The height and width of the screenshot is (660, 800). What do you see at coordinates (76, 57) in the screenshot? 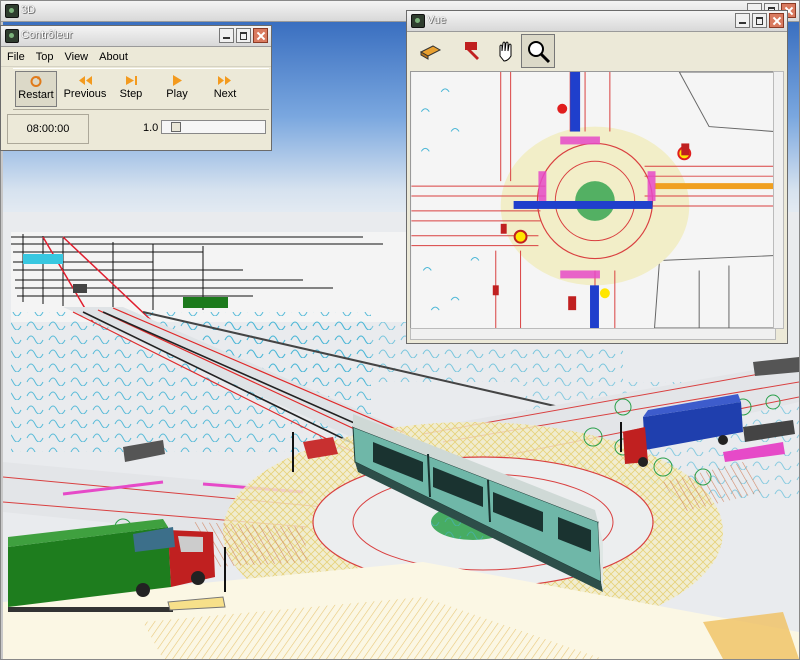
I see `menu-view: View` at bounding box center [76, 57].